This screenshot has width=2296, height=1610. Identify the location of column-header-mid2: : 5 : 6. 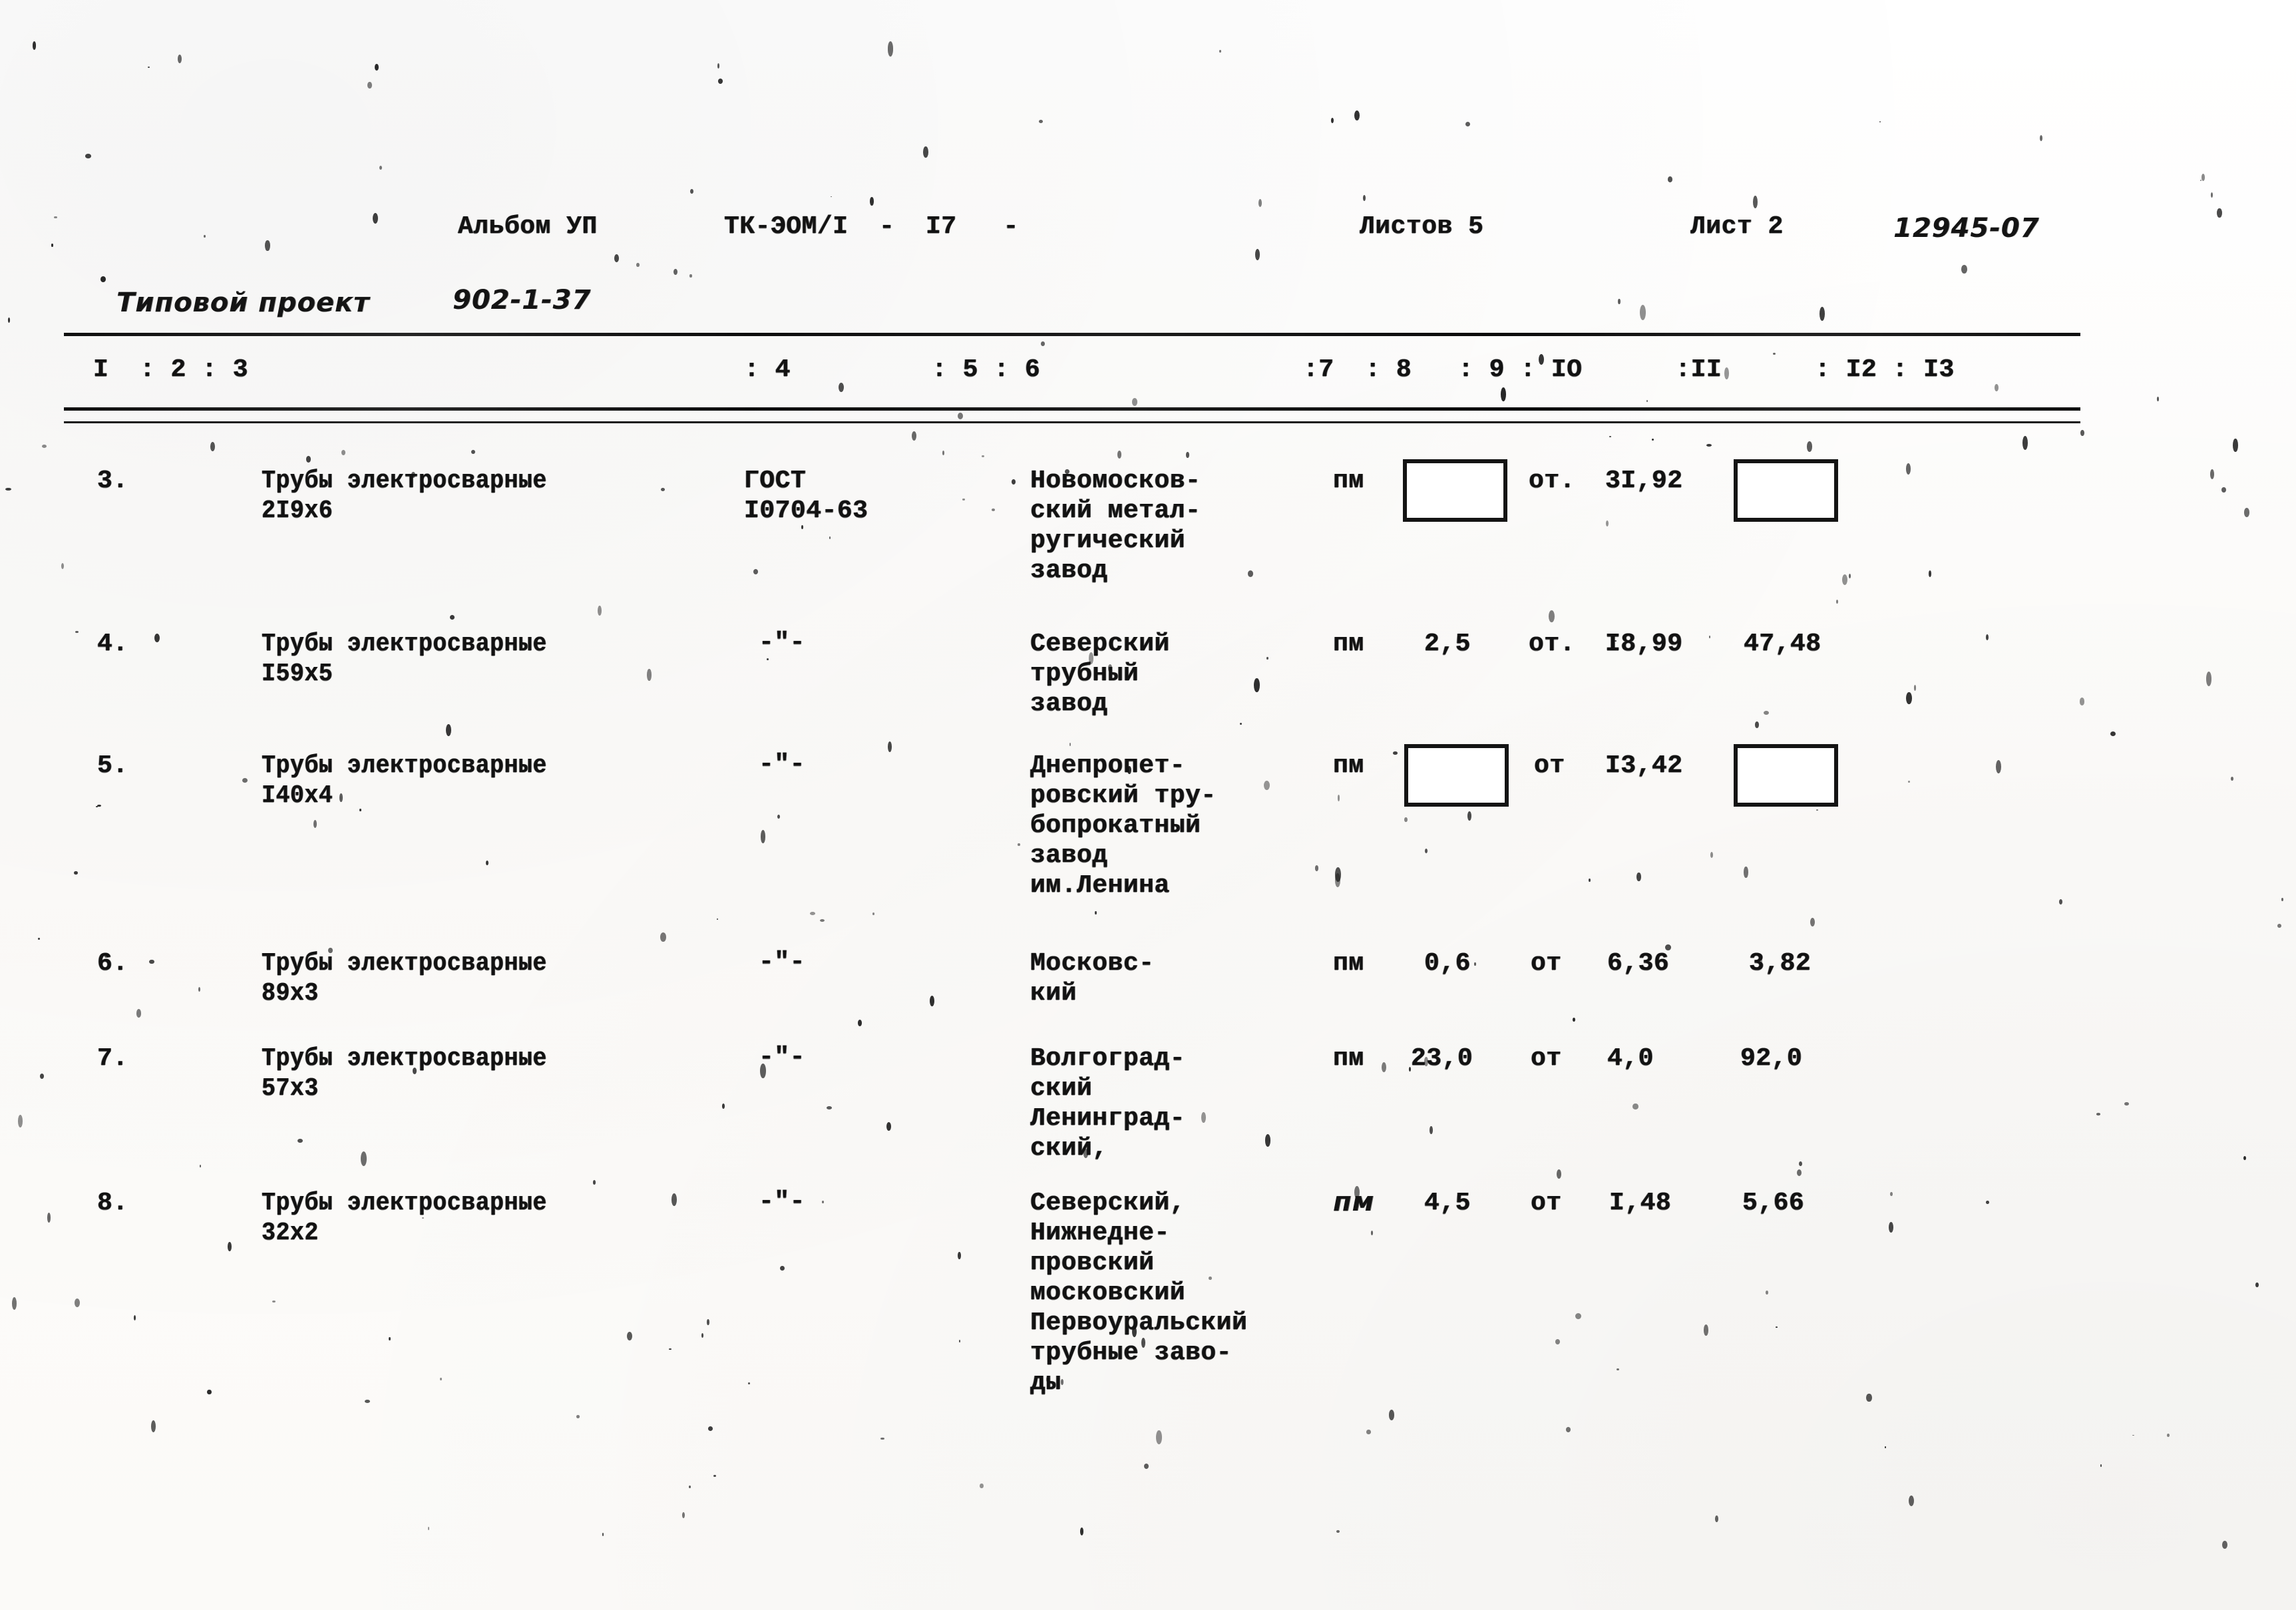
(986, 369).